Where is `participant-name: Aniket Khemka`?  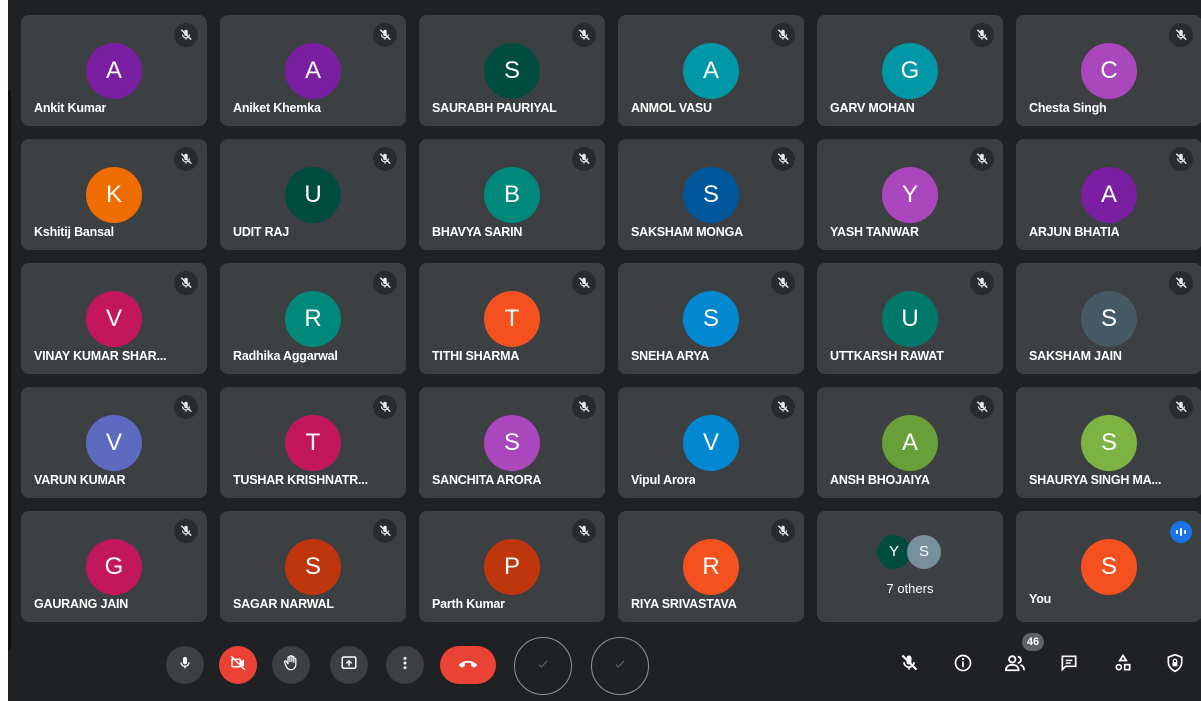 participant-name: Aniket Khemka is located at coordinates (277, 108).